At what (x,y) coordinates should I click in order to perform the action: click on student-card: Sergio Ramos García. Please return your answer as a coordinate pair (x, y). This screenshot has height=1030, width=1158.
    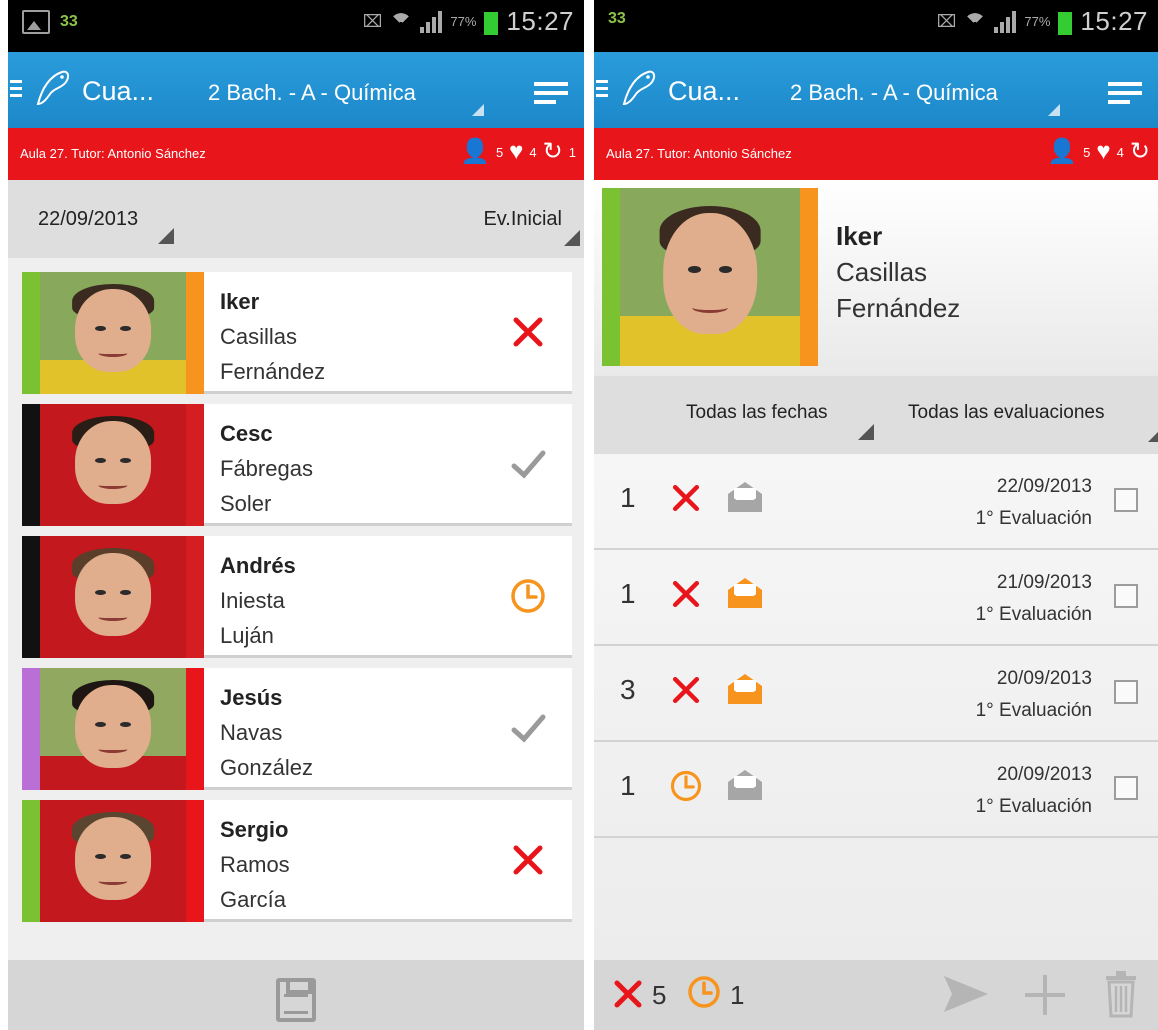
    Looking at the image, I should click on (297, 861).